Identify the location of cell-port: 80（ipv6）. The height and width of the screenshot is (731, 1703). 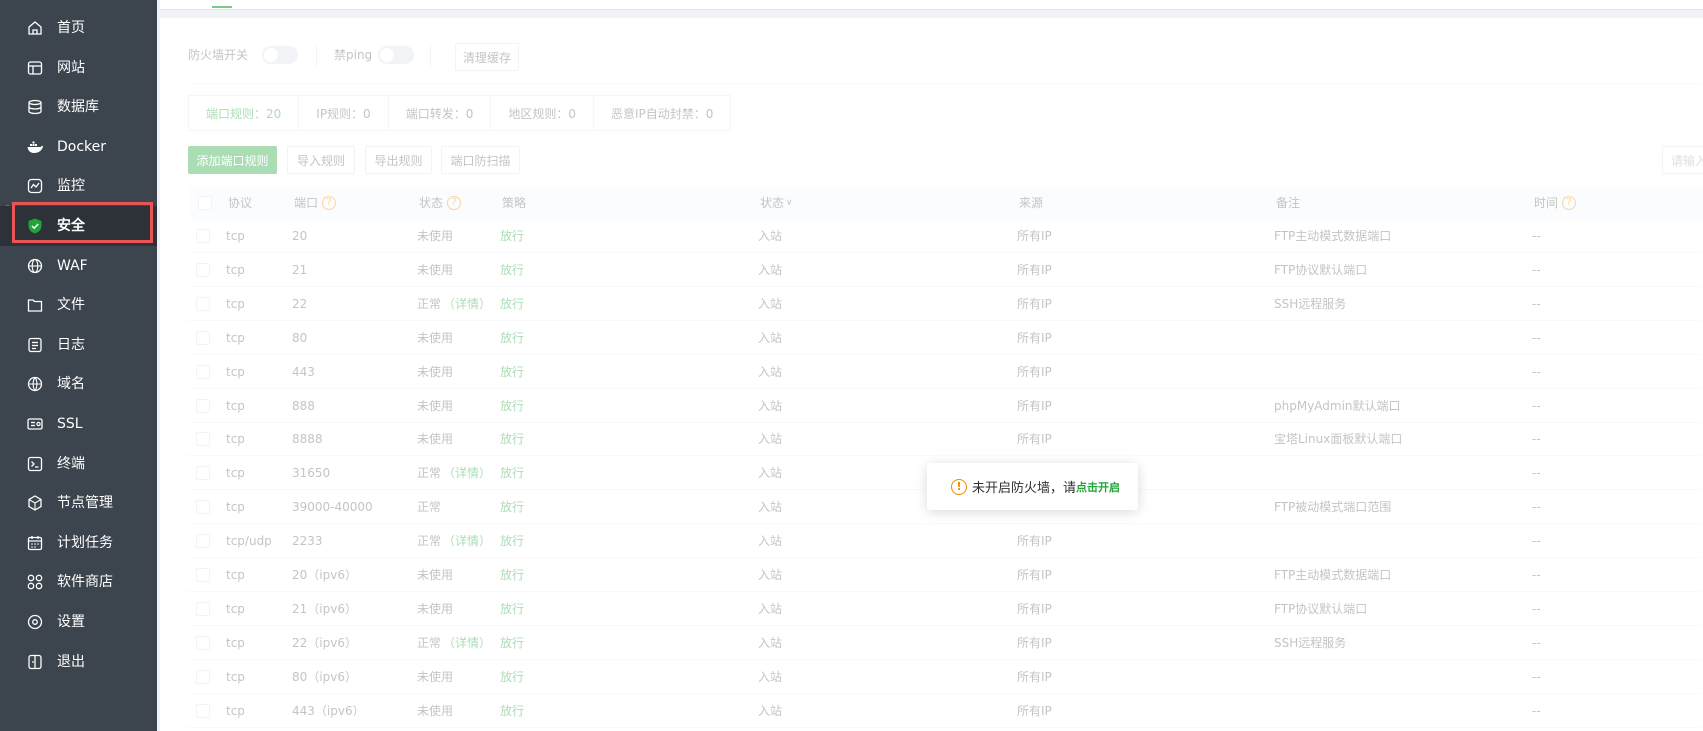
(324, 676).